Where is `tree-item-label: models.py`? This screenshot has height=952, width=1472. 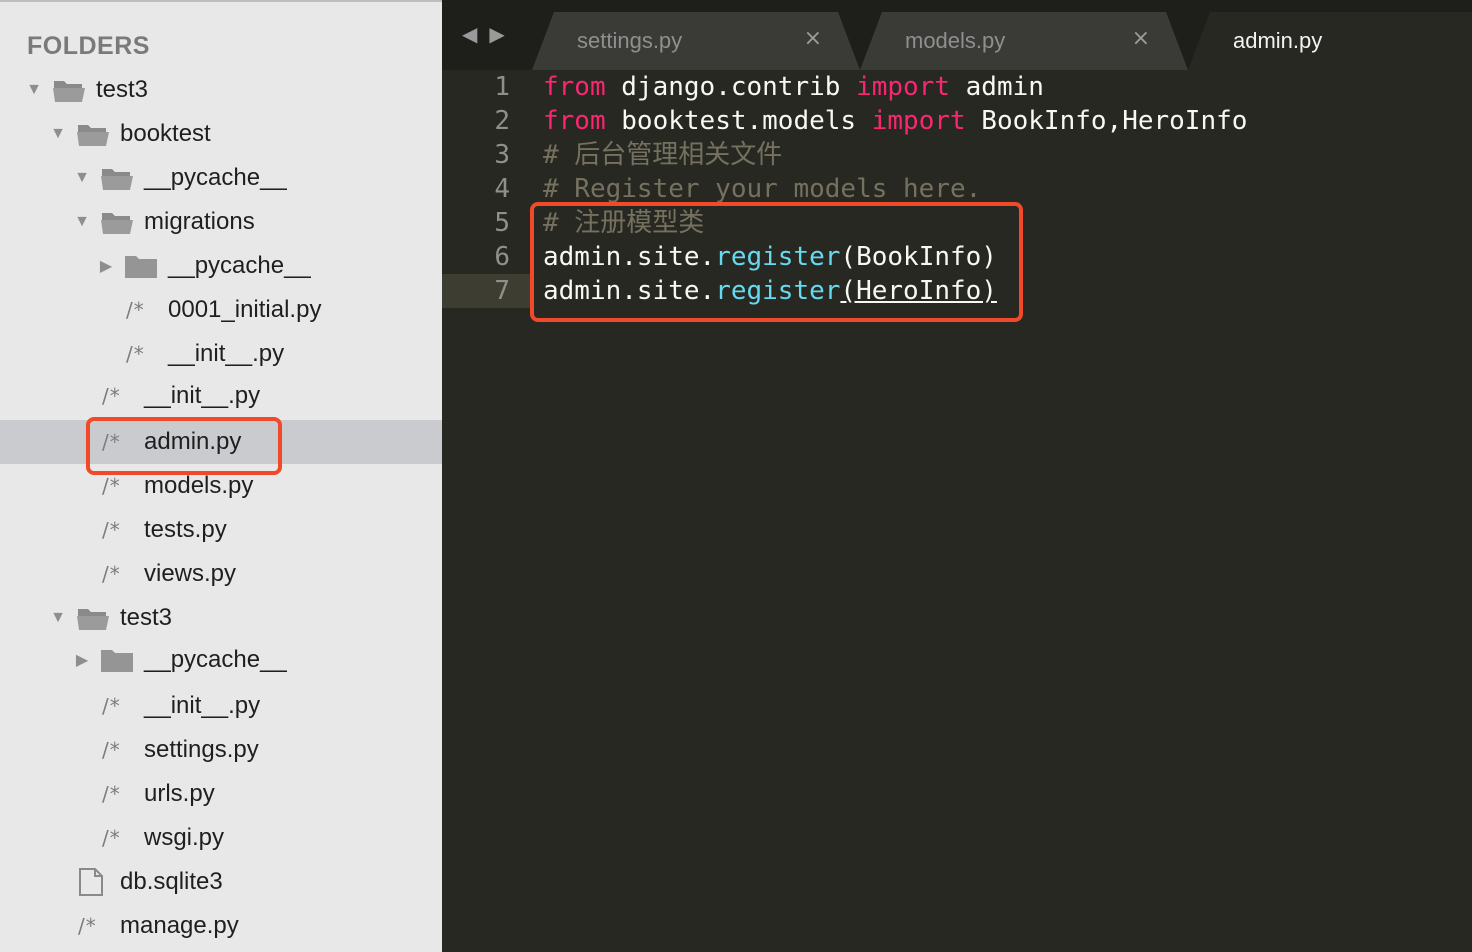
tree-item-label: models.py is located at coordinates (199, 485).